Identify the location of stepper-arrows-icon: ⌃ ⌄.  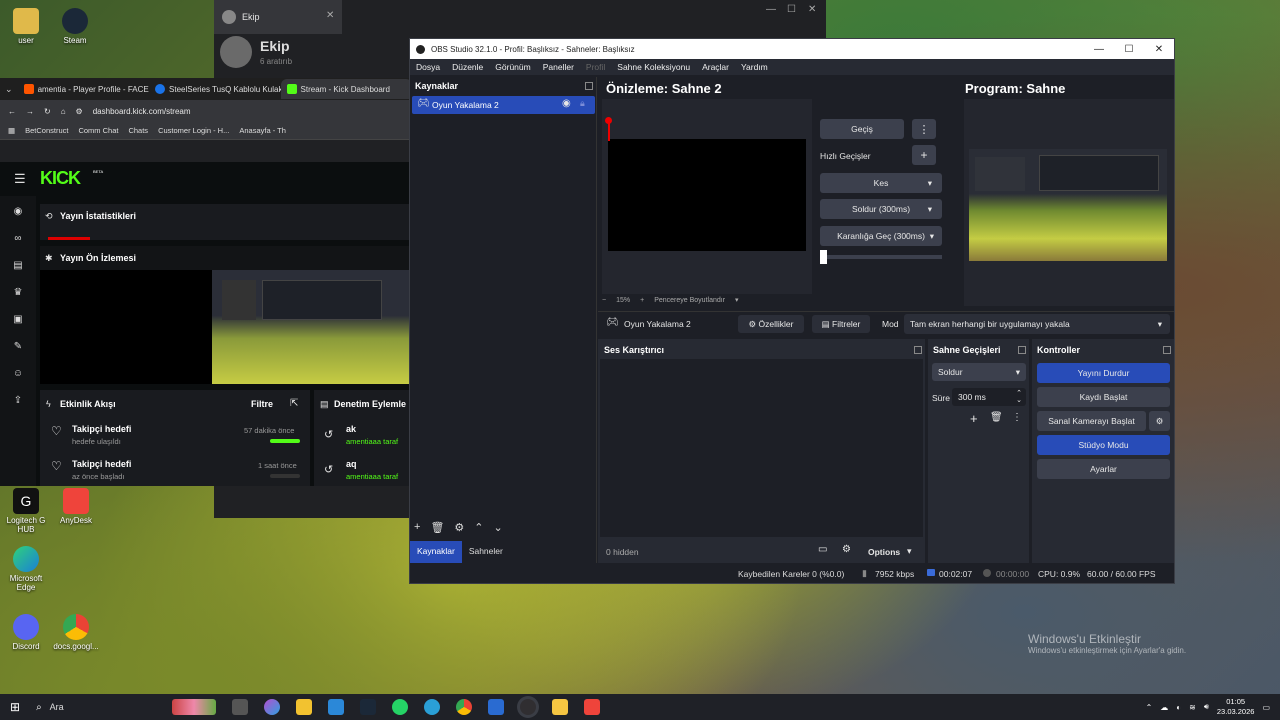
(1019, 397).